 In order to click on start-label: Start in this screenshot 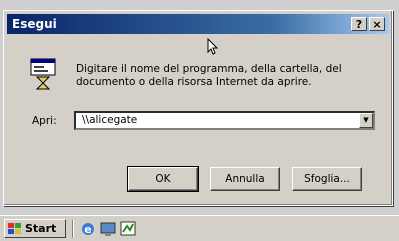, I will do `click(41, 228)`.